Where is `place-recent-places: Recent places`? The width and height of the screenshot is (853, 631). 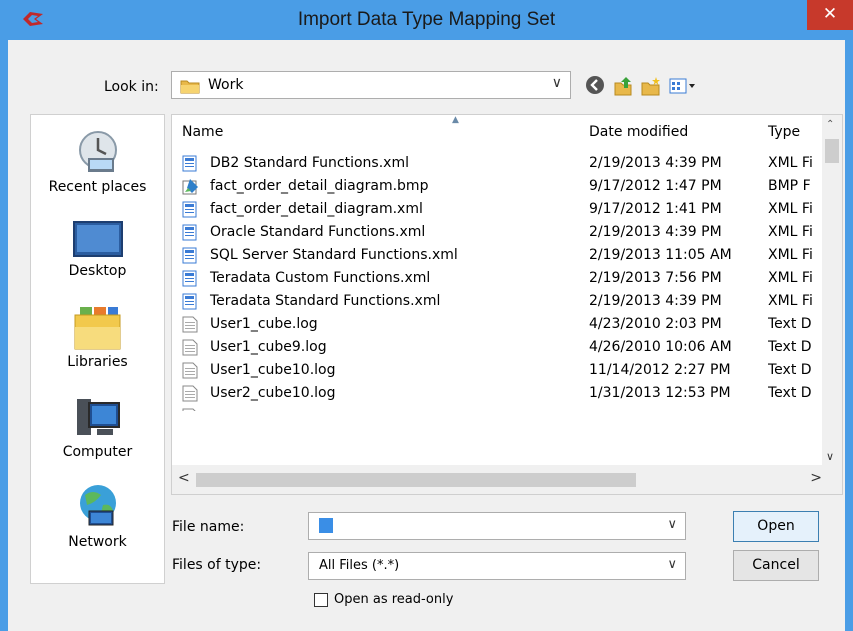
place-recent-places: Recent places is located at coordinates (97, 161).